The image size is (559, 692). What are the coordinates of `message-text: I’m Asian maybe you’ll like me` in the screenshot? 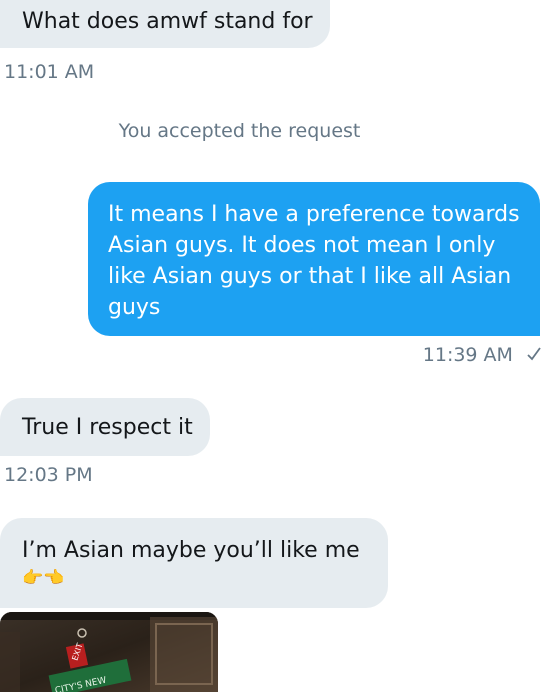 It's located at (191, 550).